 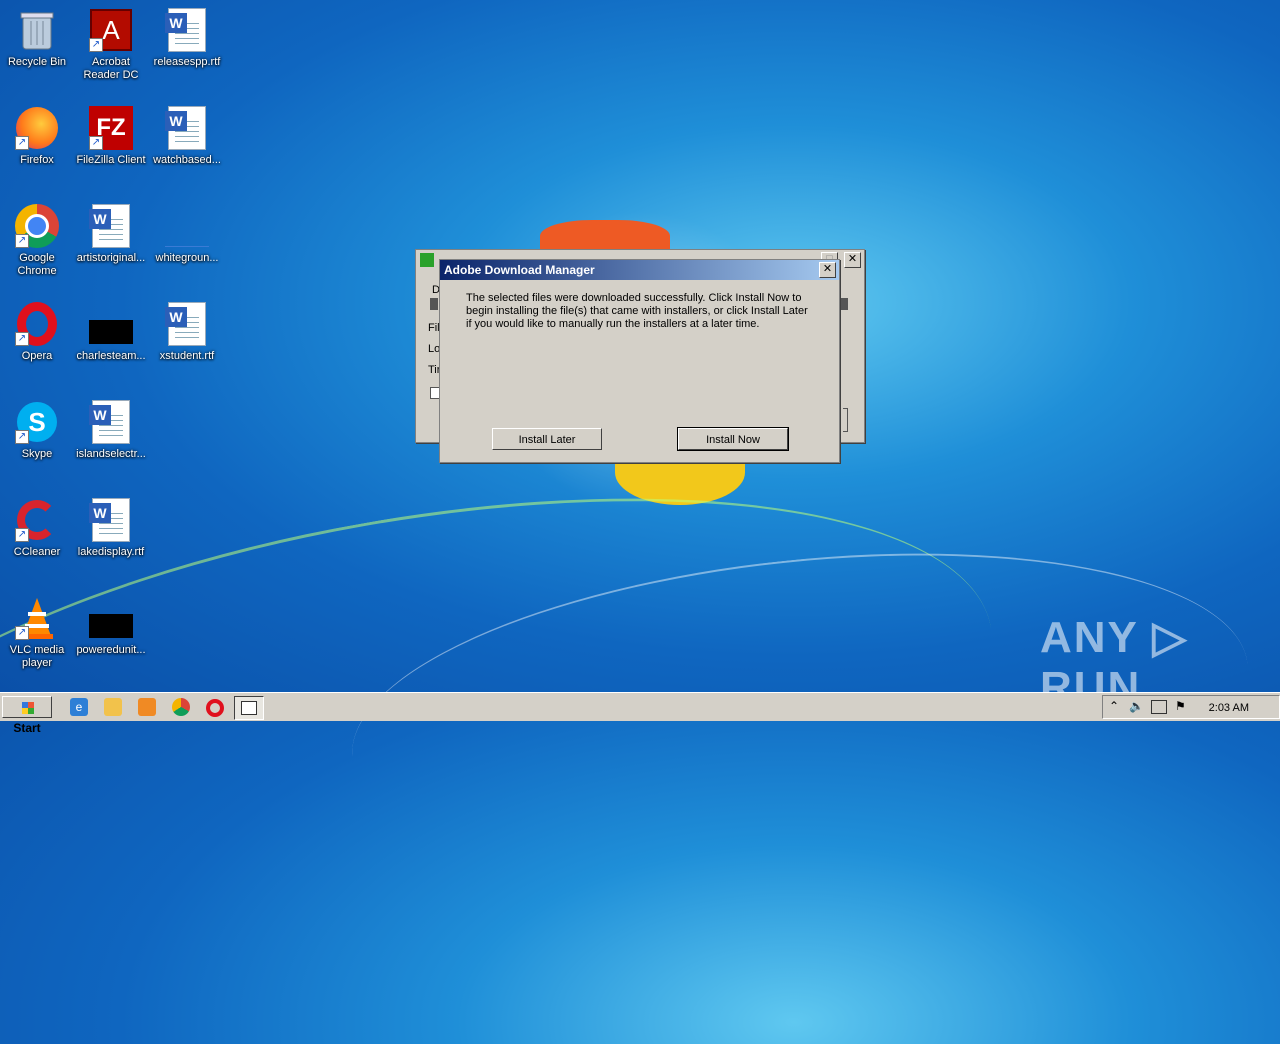 I want to click on firefox-icon: ↗, so click(x=37, y=128).